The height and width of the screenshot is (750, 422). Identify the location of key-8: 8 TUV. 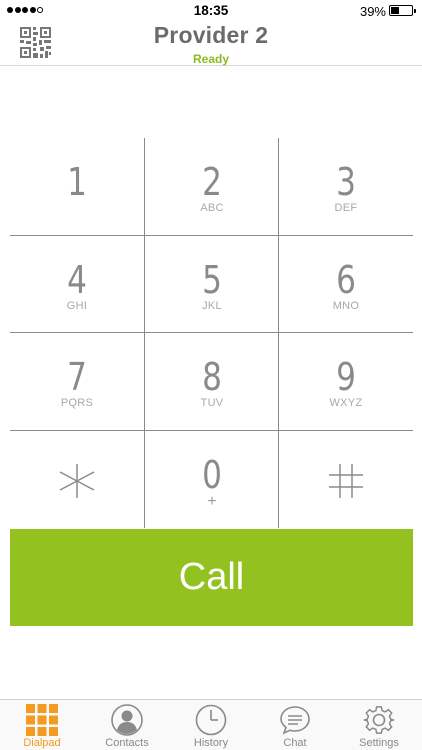
(212, 381).